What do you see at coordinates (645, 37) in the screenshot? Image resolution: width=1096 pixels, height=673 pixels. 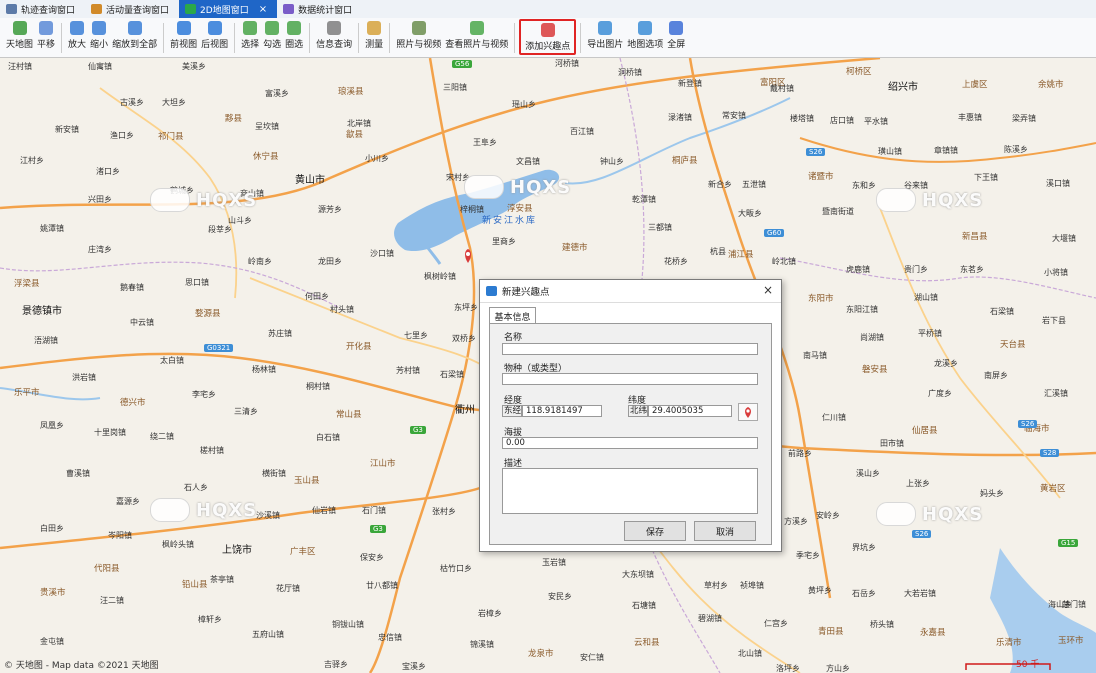 I see `map-options-button: 地图选项` at bounding box center [645, 37].